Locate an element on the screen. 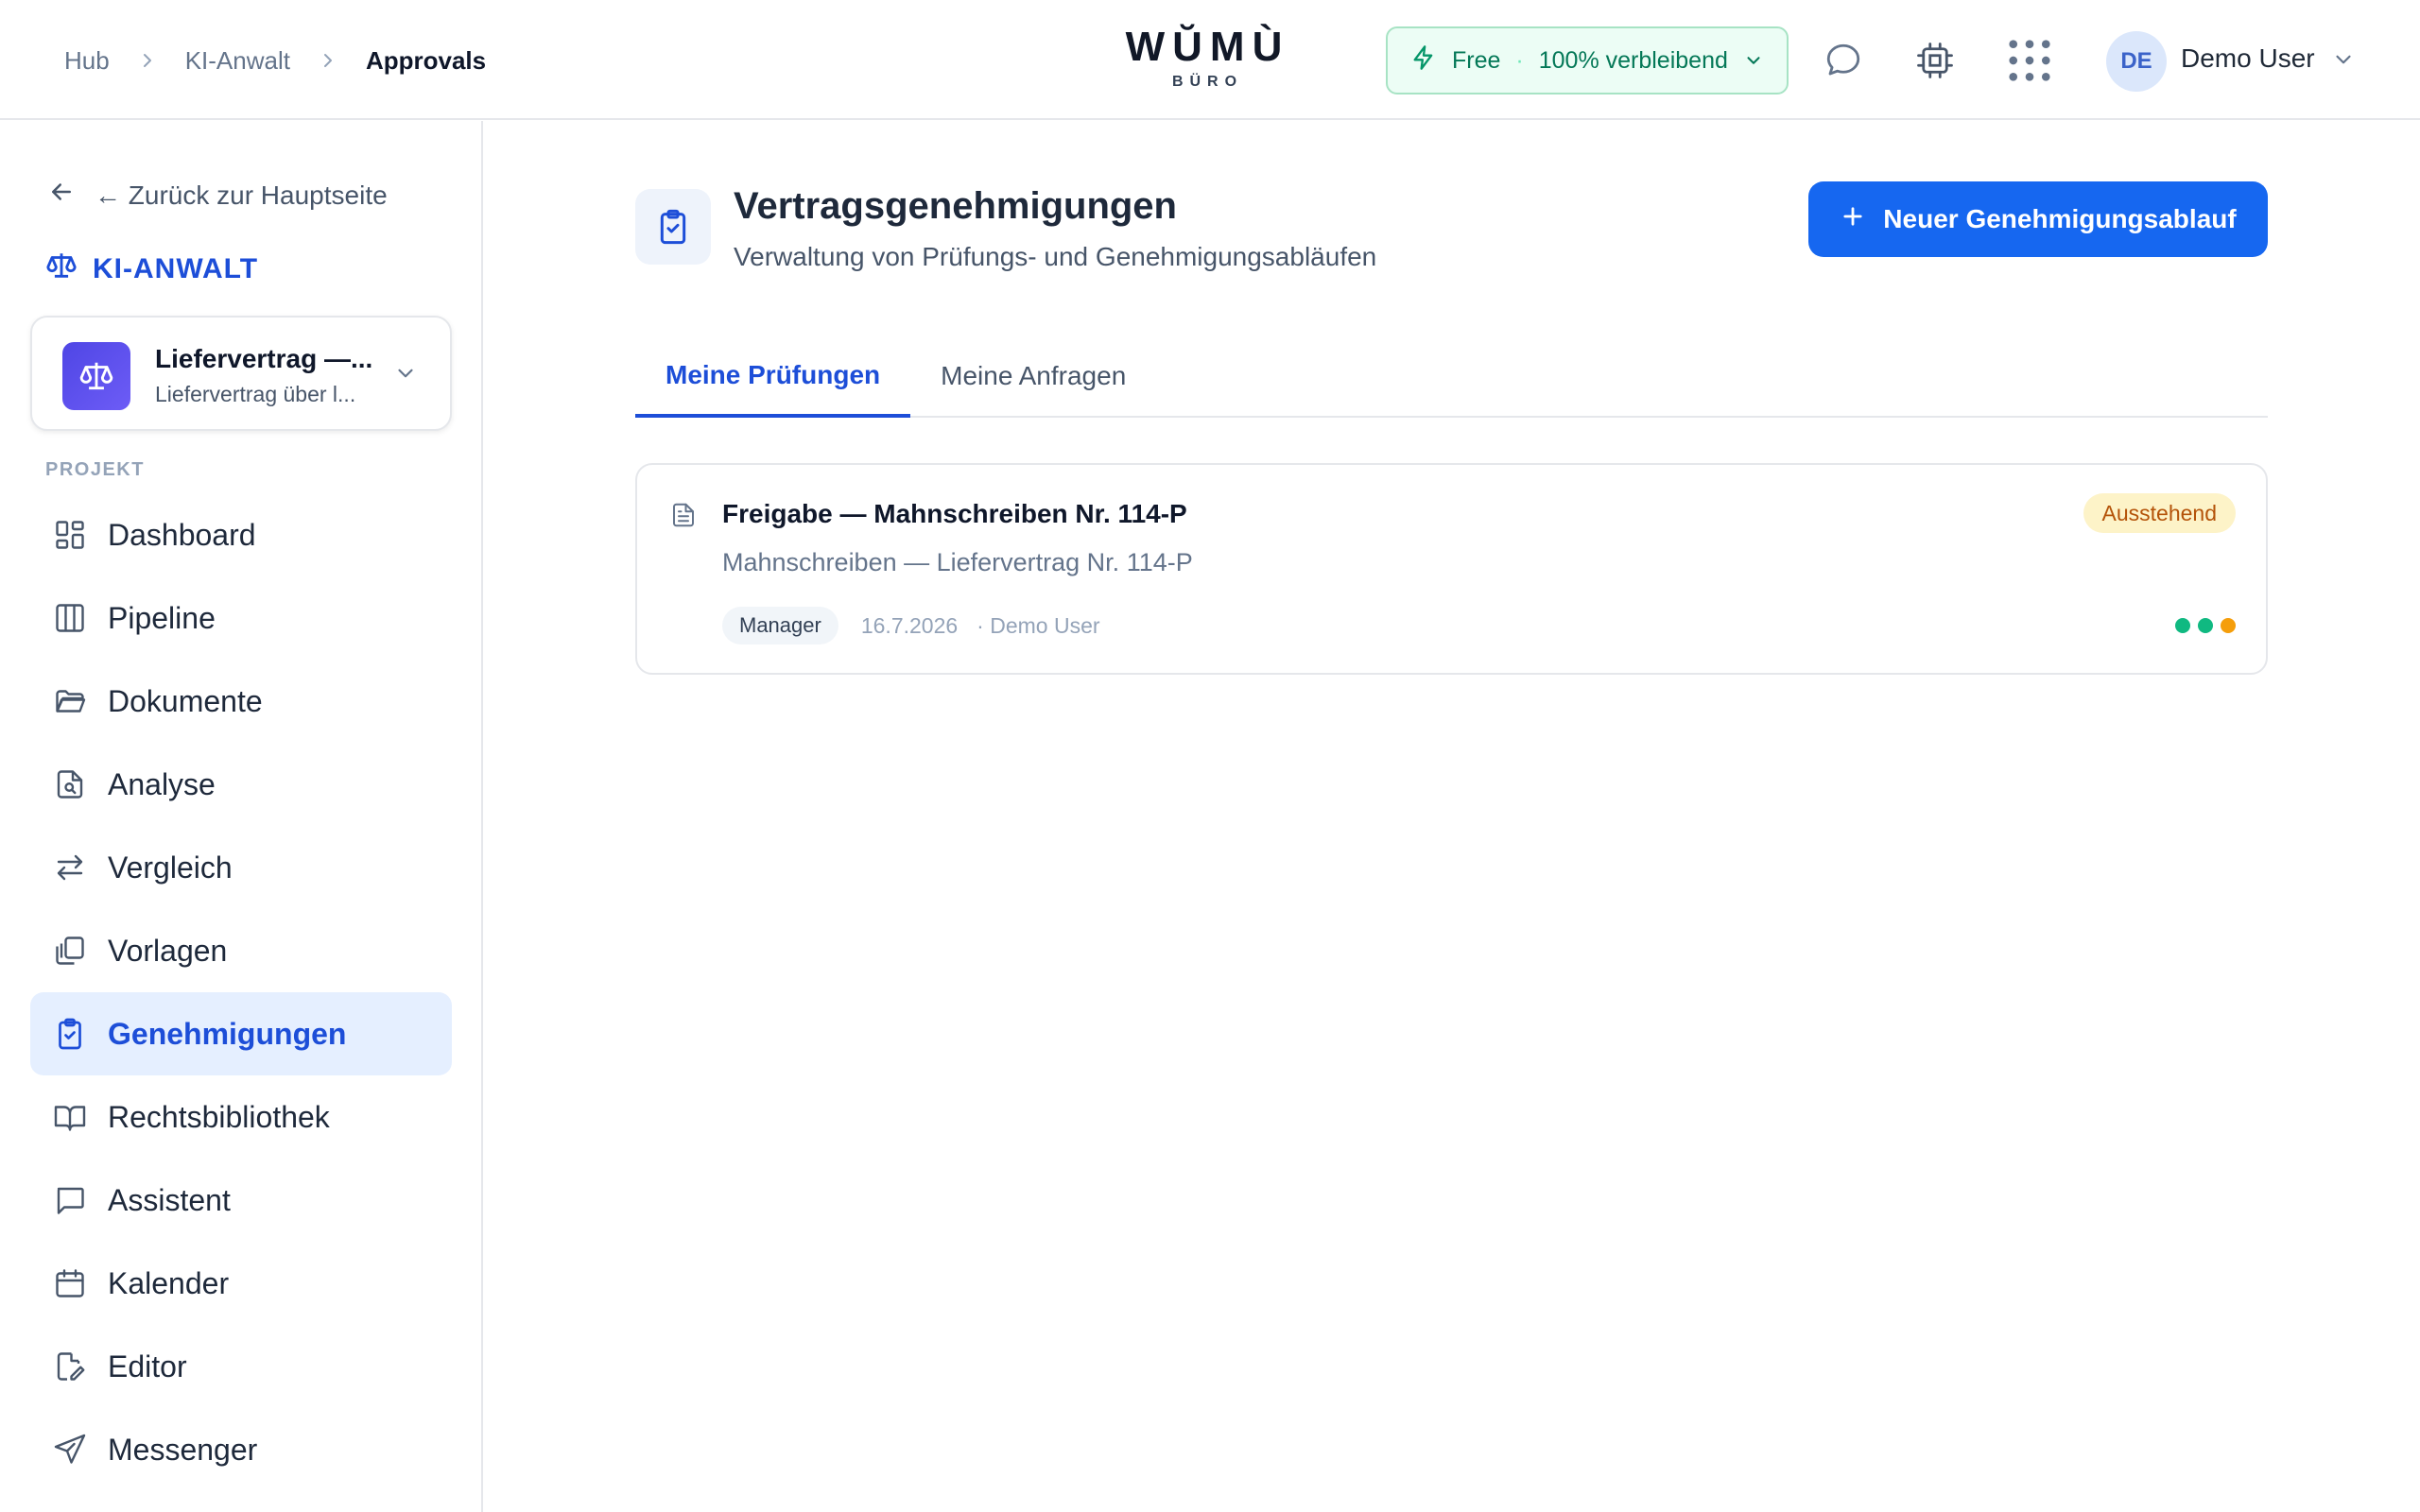  back-link: ← Zurück zur Hauptseite is located at coordinates (218, 195).